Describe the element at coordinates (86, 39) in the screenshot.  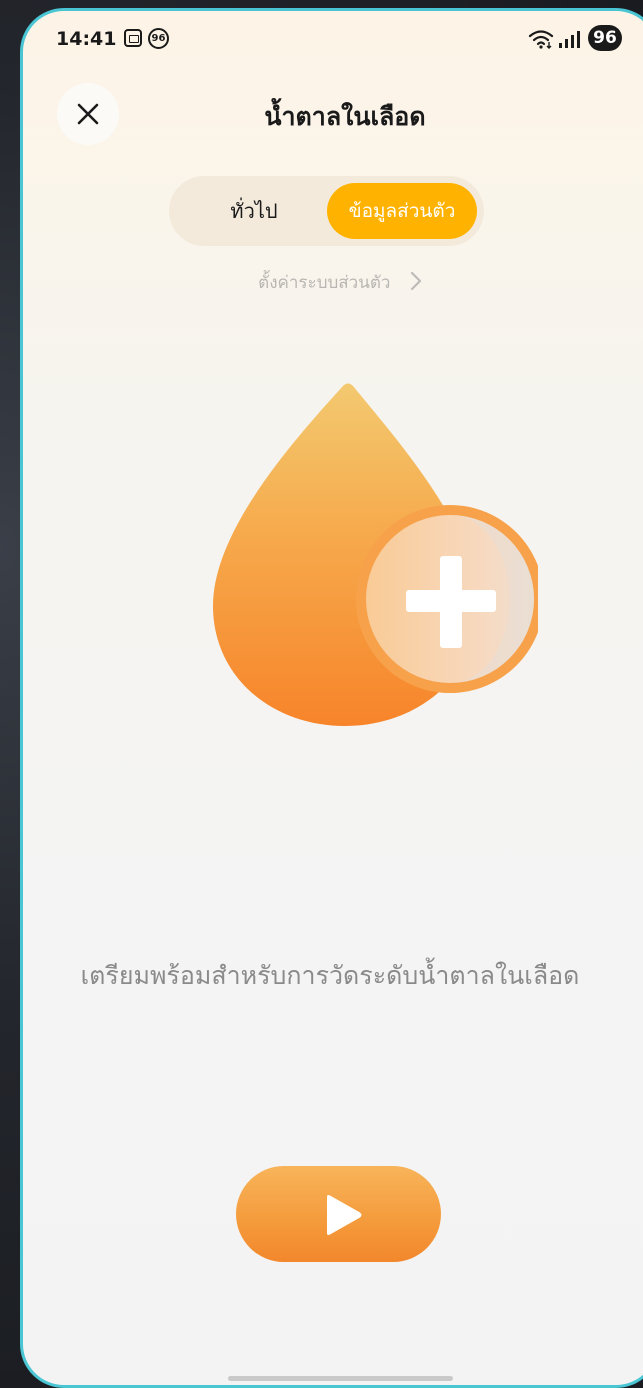
I see `status-time: 14:41` at that location.